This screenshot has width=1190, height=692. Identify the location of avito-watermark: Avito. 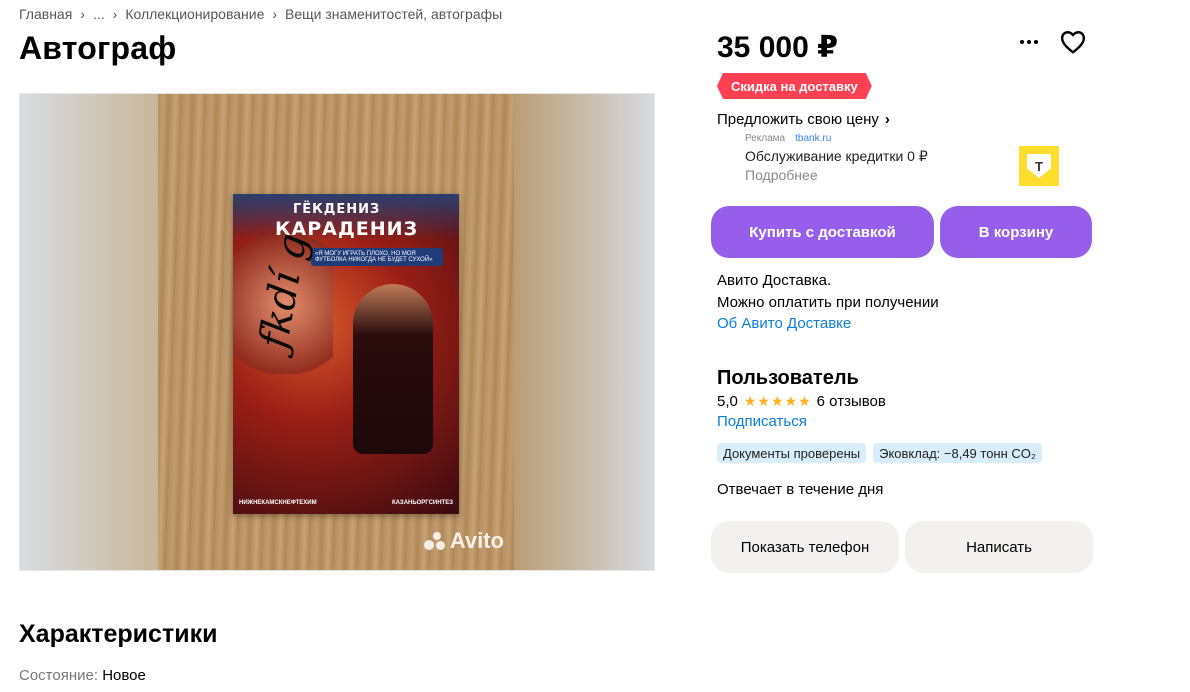
(463, 541).